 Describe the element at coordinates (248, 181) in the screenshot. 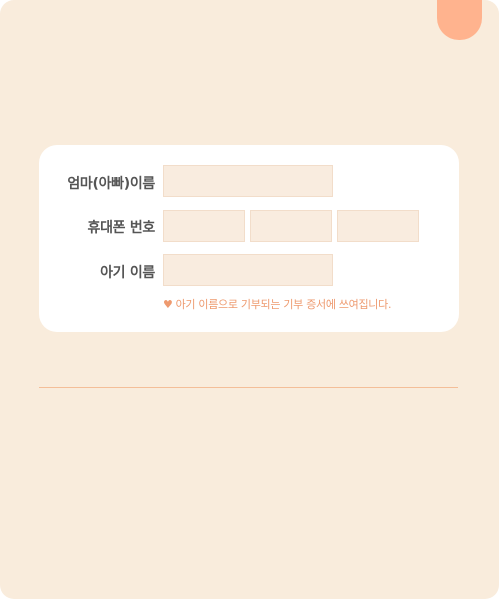

I see `parent-name-input` at that location.